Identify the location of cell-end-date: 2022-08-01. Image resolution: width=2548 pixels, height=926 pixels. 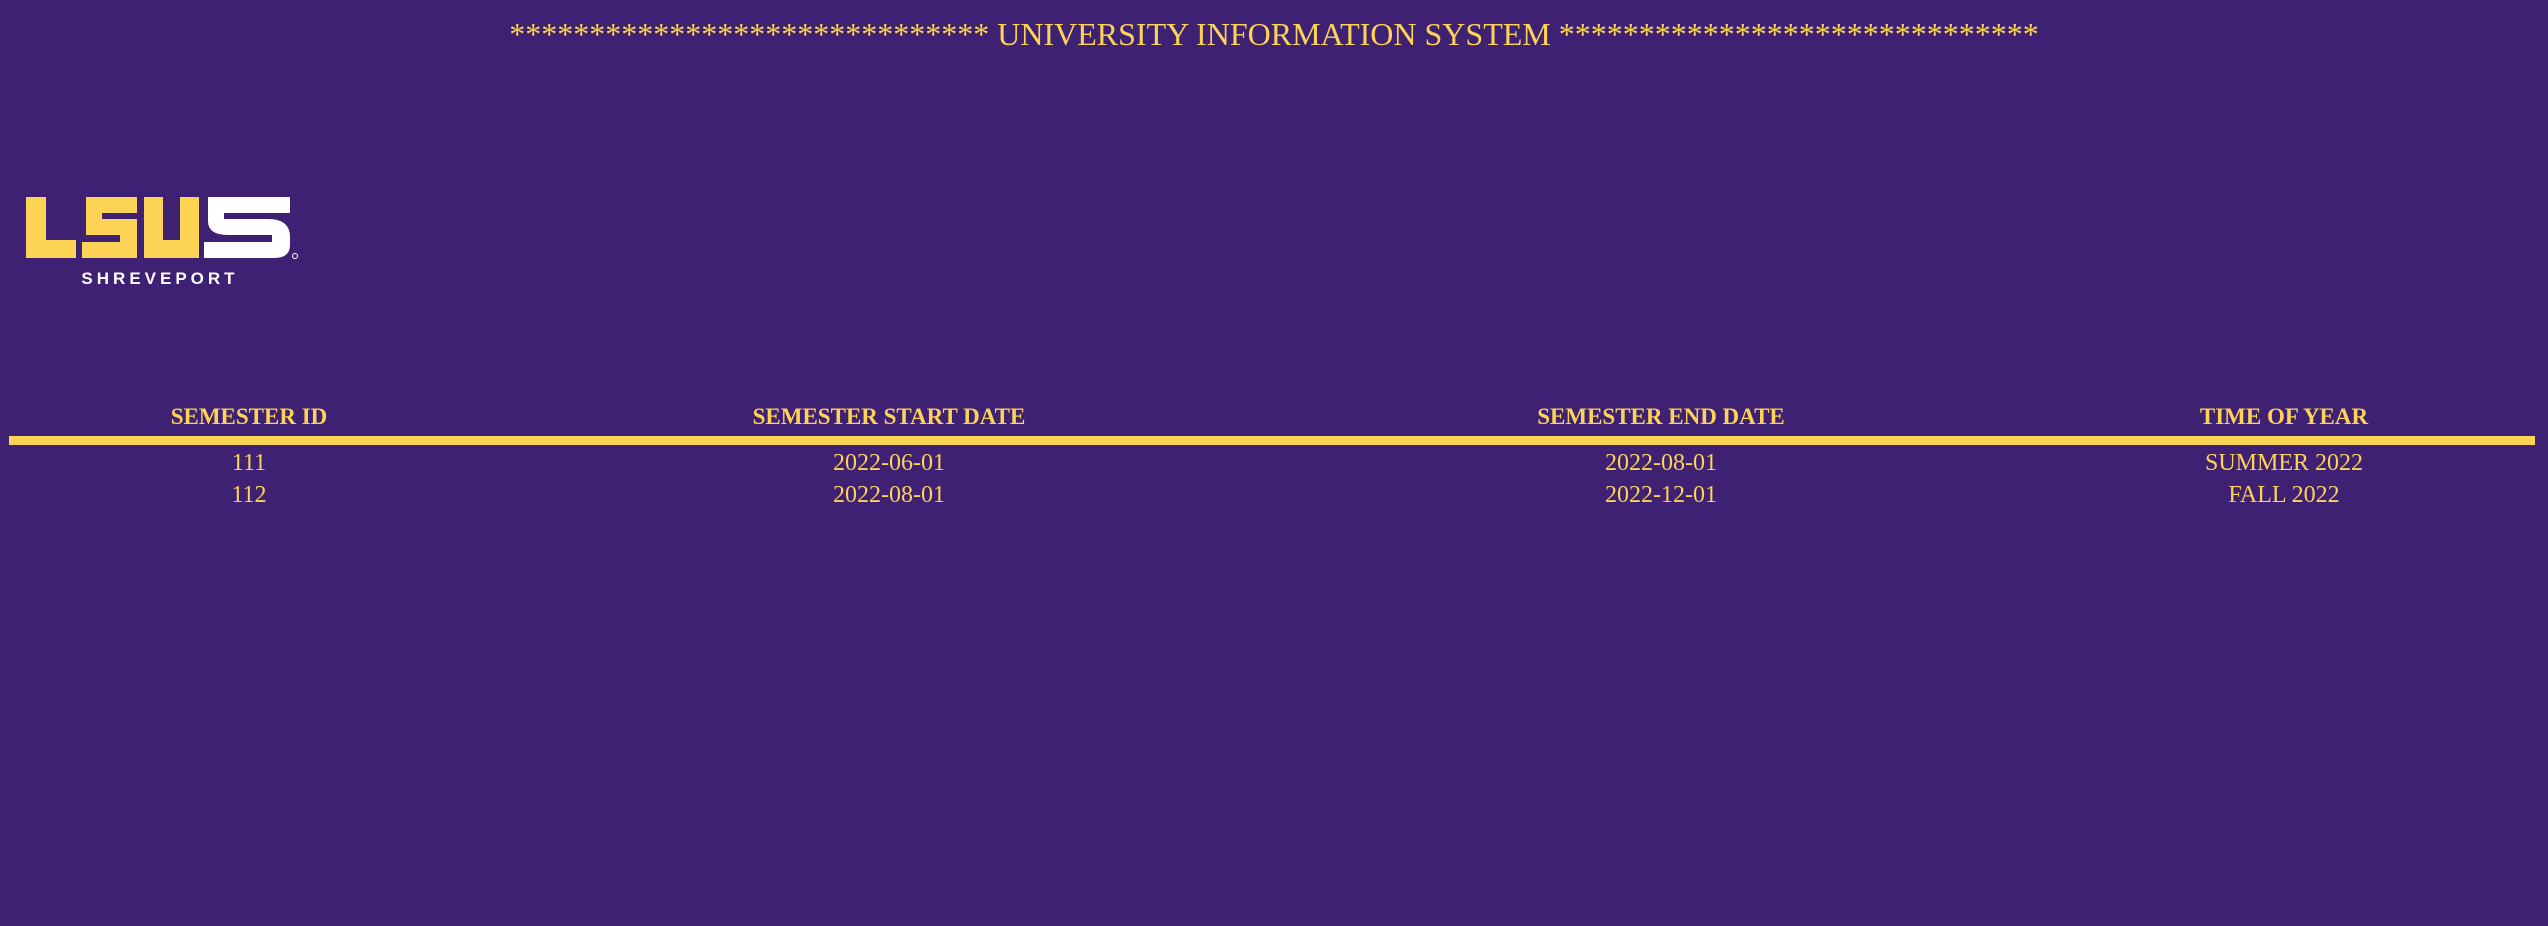
(1661, 463).